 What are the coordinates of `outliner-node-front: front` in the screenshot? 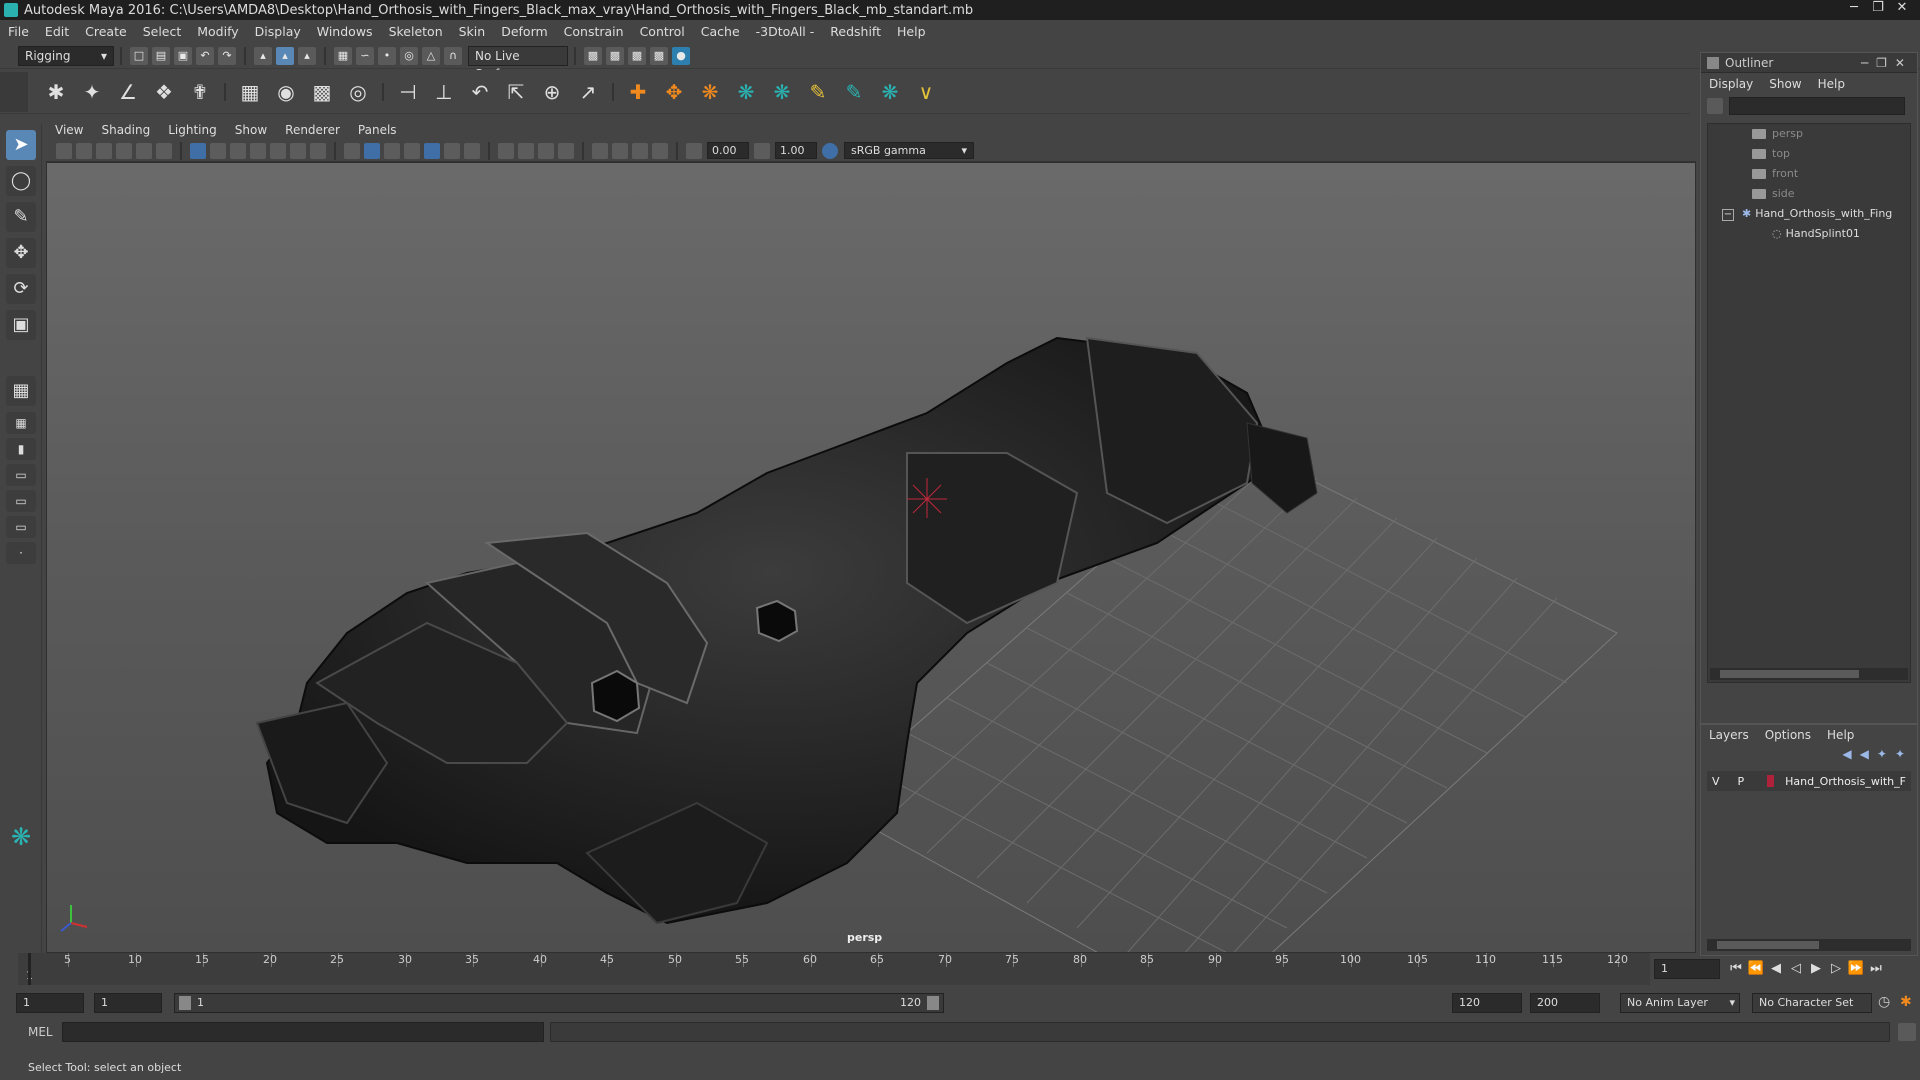 It's located at (1809, 174).